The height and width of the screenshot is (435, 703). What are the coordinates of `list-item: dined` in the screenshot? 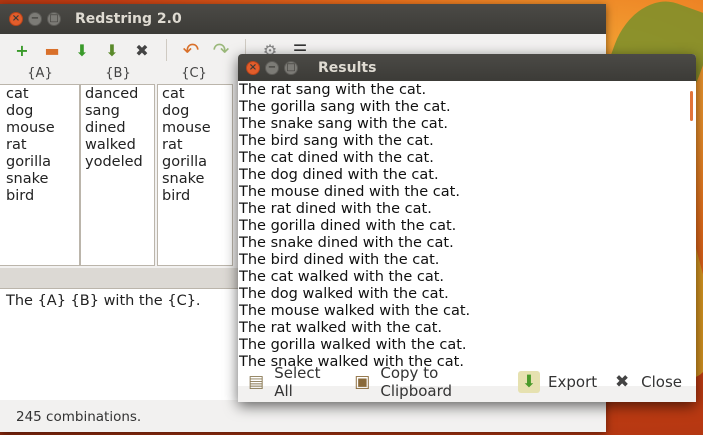 It's located at (117, 128).